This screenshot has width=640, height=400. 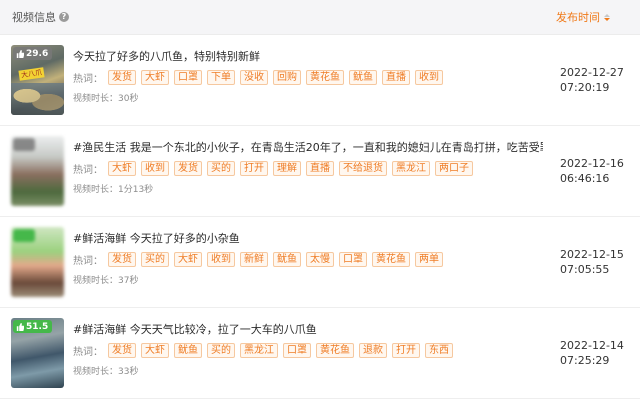 I want to click on video-duration: 视频时长：33秒, so click(x=106, y=372).